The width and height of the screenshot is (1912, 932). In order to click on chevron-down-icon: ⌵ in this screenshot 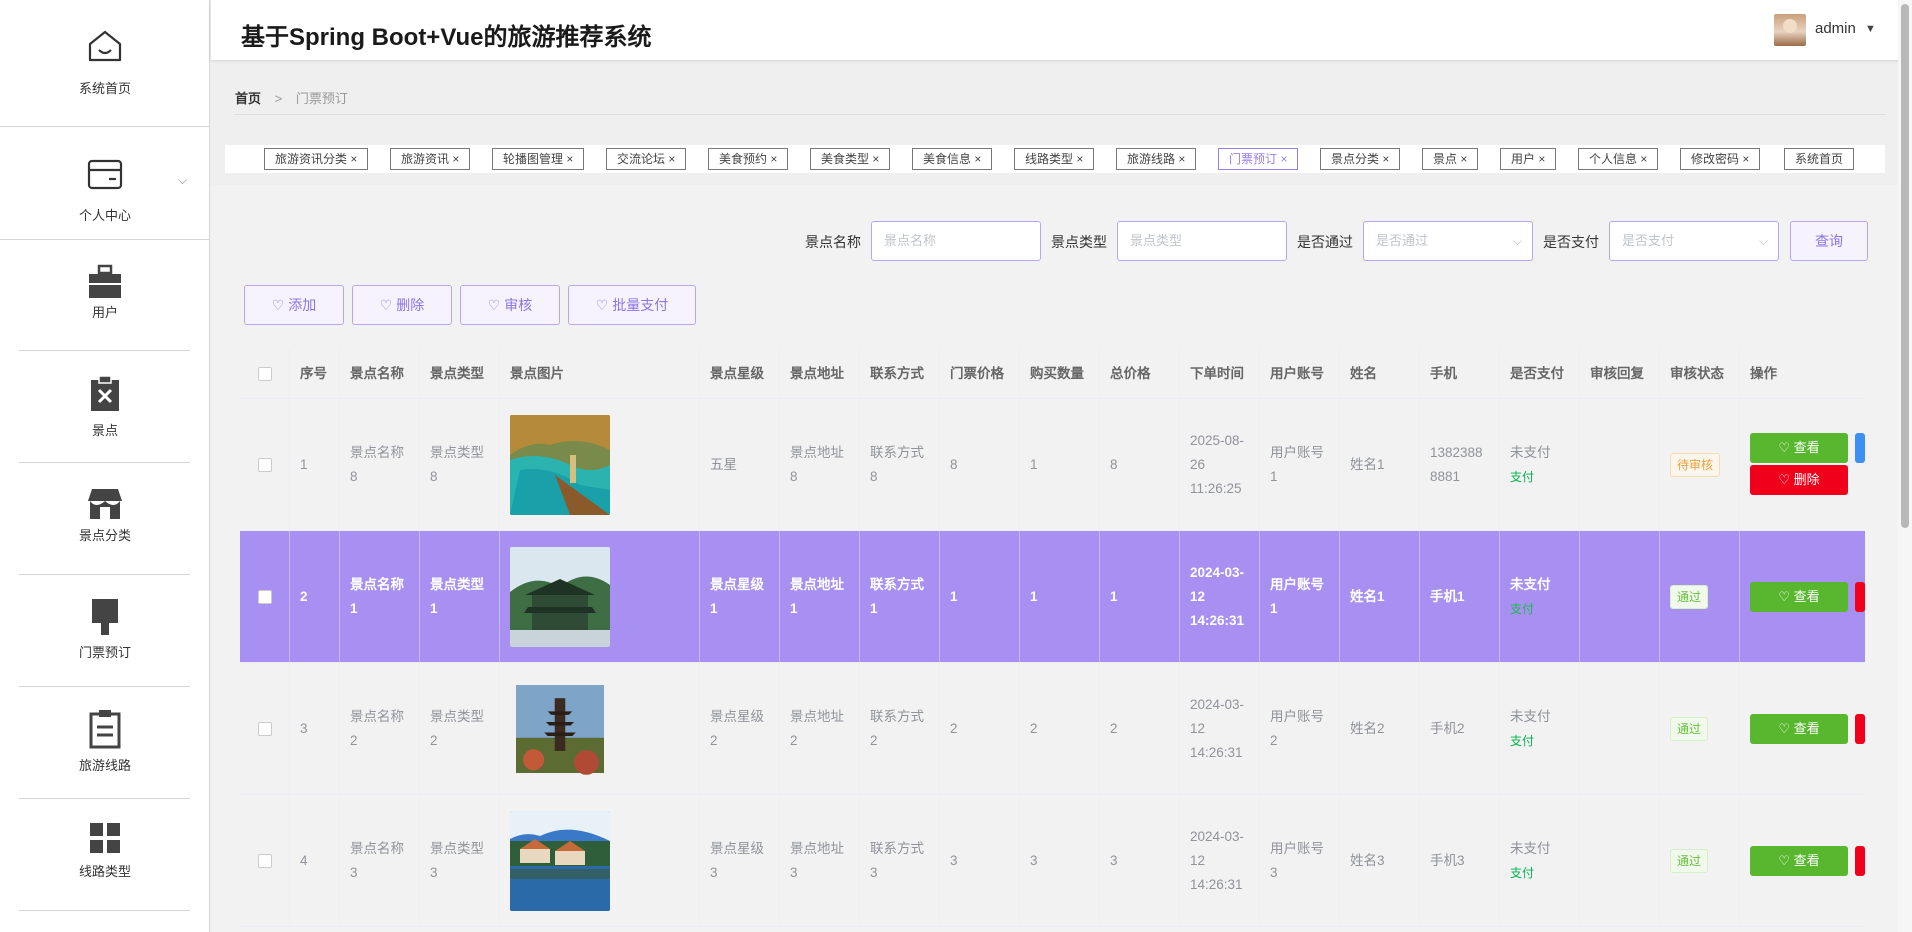, I will do `click(182, 180)`.